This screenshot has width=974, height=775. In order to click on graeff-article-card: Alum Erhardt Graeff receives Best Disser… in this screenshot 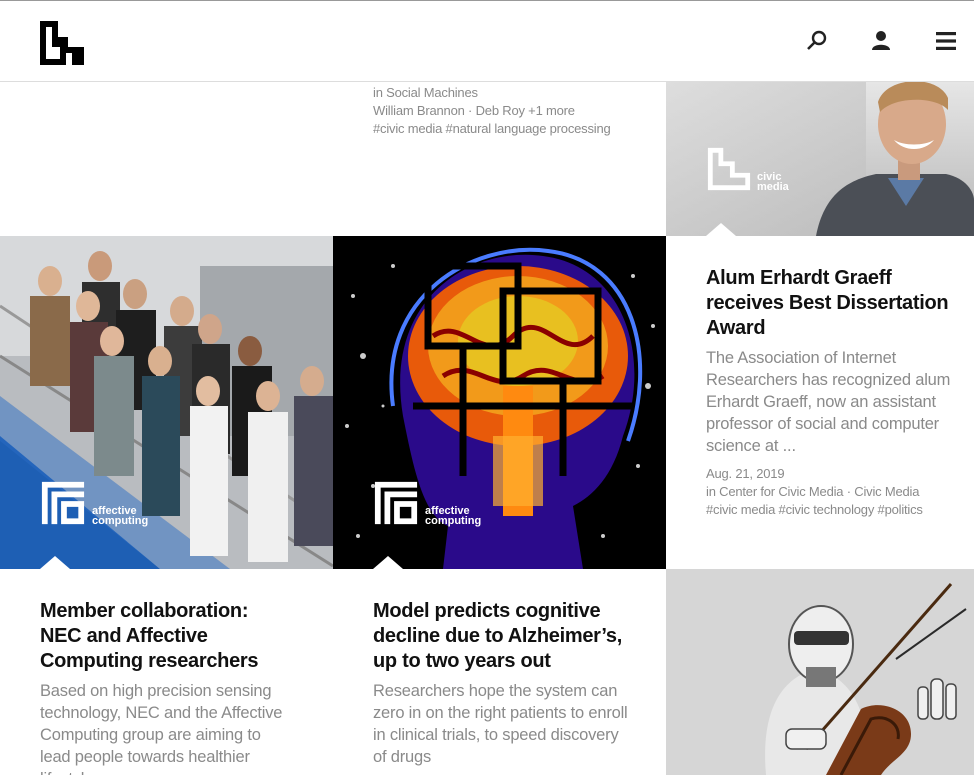, I will do `click(820, 402)`.